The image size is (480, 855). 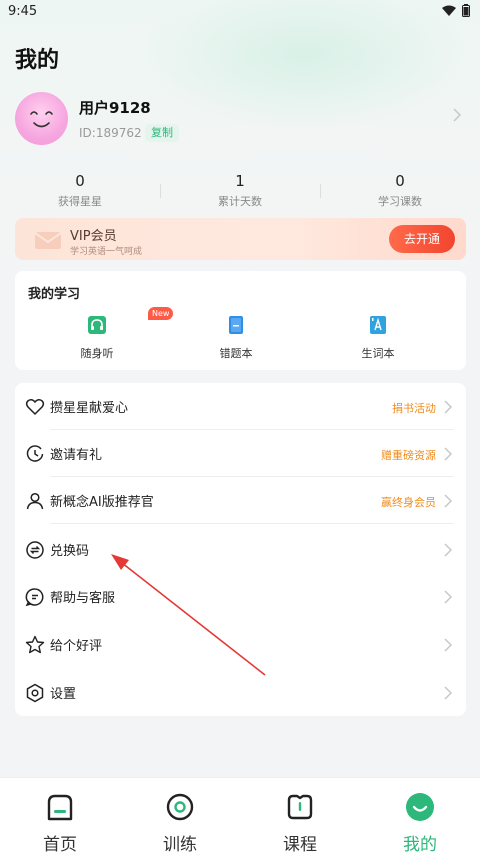 What do you see at coordinates (89, 408) in the screenshot?
I see `menu-item-label: 攒星星献爱心` at bounding box center [89, 408].